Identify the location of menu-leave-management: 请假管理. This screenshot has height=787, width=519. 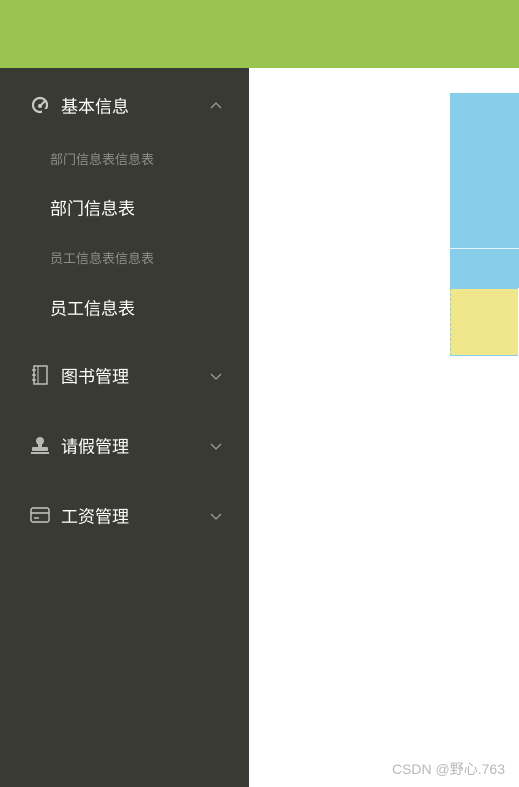
(124, 445).